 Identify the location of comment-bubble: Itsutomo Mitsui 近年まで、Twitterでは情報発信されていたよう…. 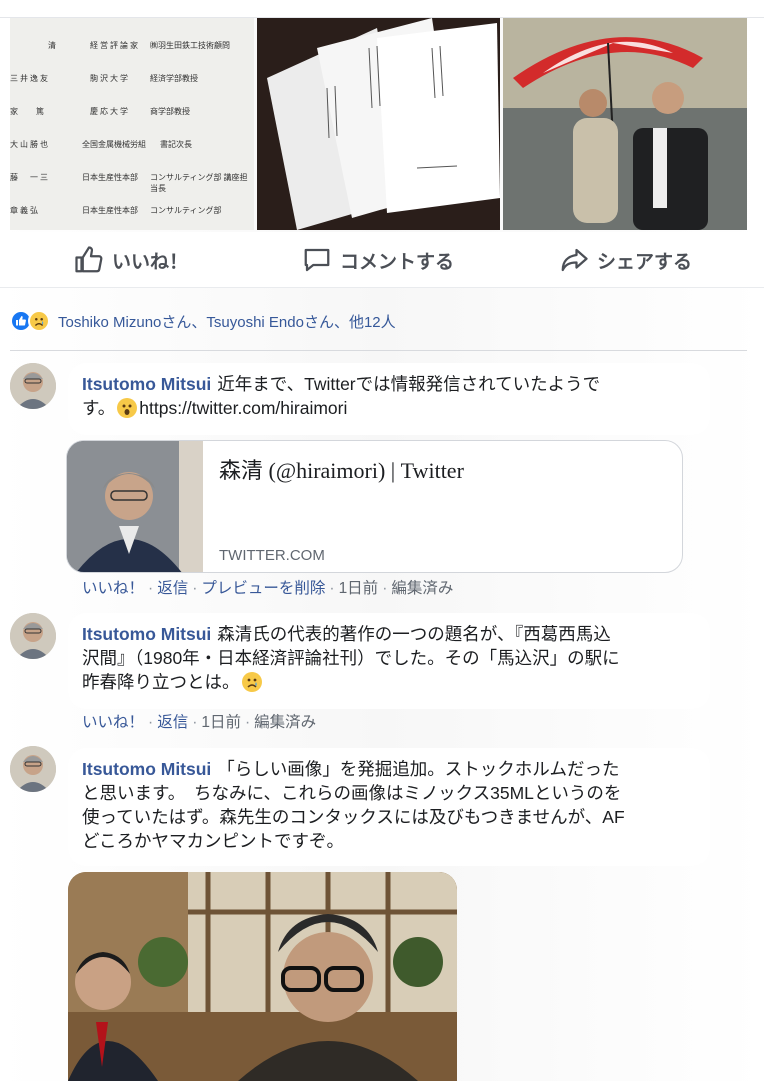
(389, 399).